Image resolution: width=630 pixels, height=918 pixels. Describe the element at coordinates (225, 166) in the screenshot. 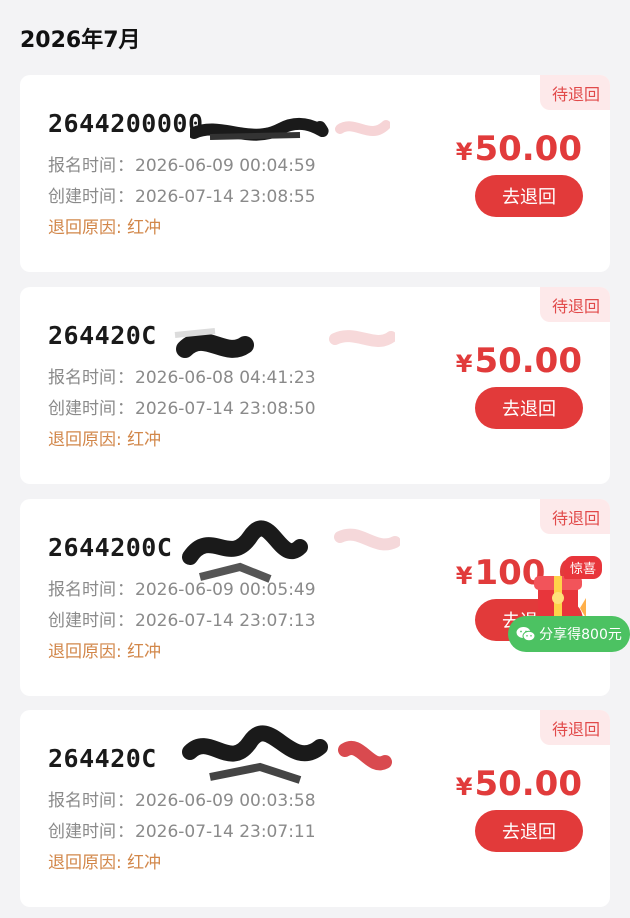

I see `signup-time-value: 2026-06-09 00:04:59` at that location.